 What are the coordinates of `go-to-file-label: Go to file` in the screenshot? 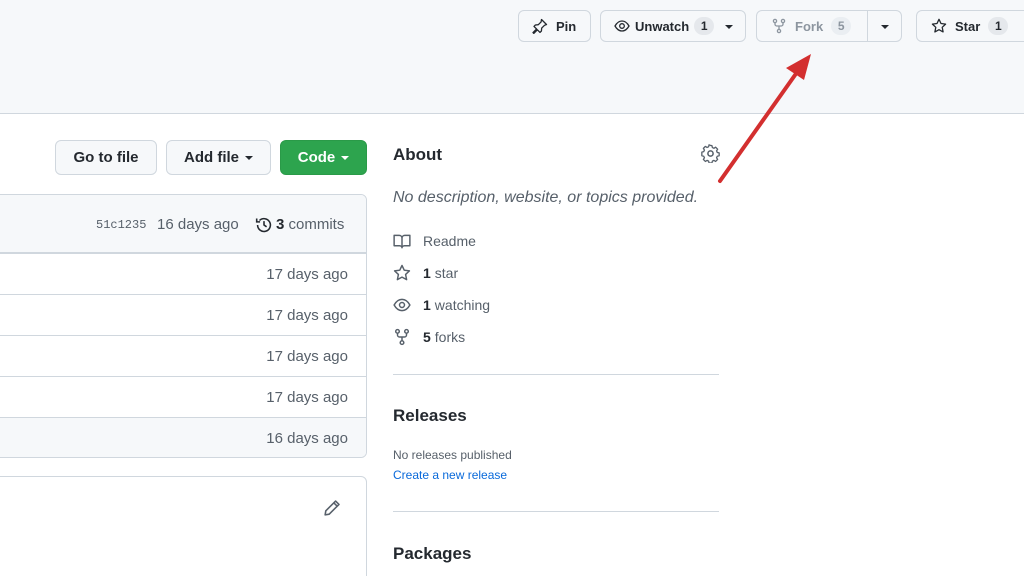 It's located at (106, 157).